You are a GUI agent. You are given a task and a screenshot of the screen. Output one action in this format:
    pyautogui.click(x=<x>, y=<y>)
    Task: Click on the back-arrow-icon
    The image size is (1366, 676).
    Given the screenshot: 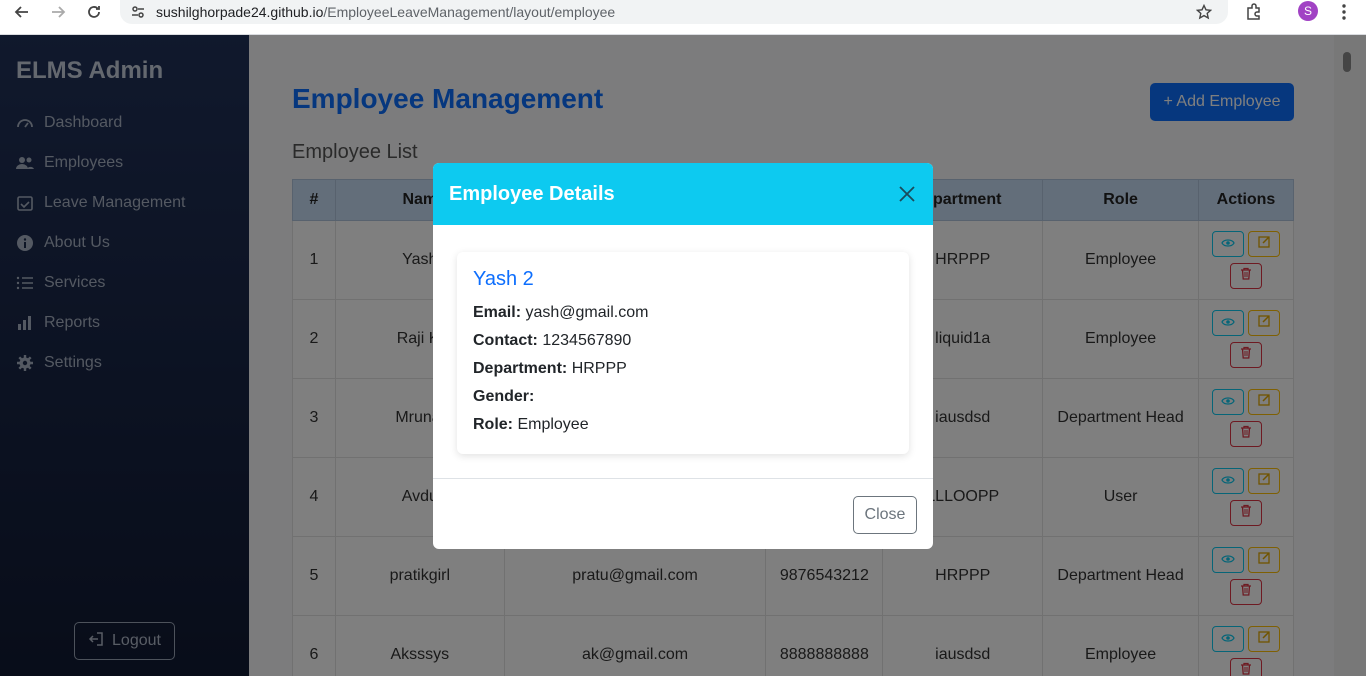 What is the action you would take?
    pyautogui.click(x=22, y=12)
    